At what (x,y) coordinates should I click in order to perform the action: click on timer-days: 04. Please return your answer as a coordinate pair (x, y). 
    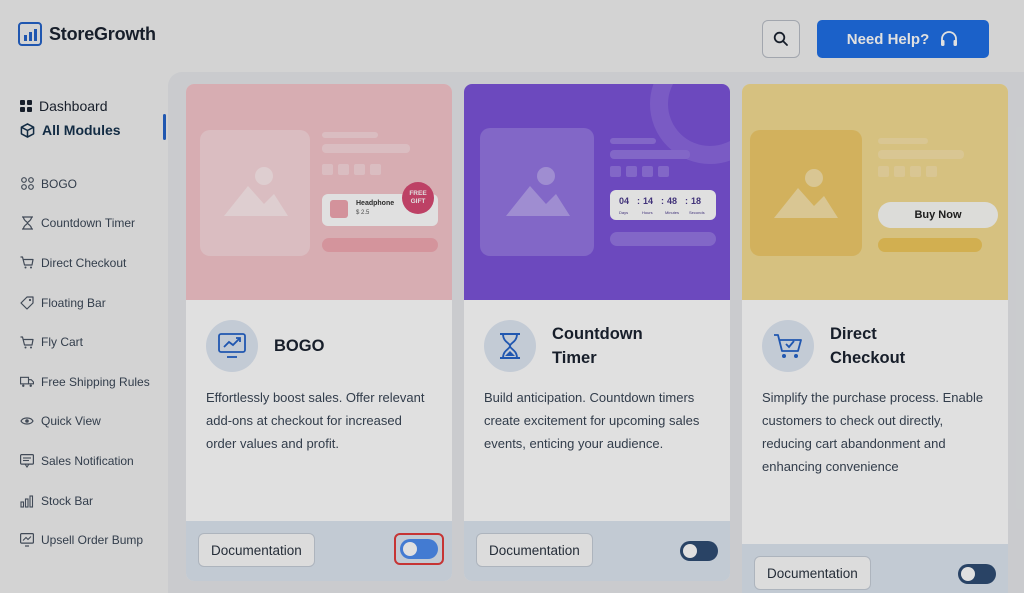
    Looking at the image, I should click on (624, 201).